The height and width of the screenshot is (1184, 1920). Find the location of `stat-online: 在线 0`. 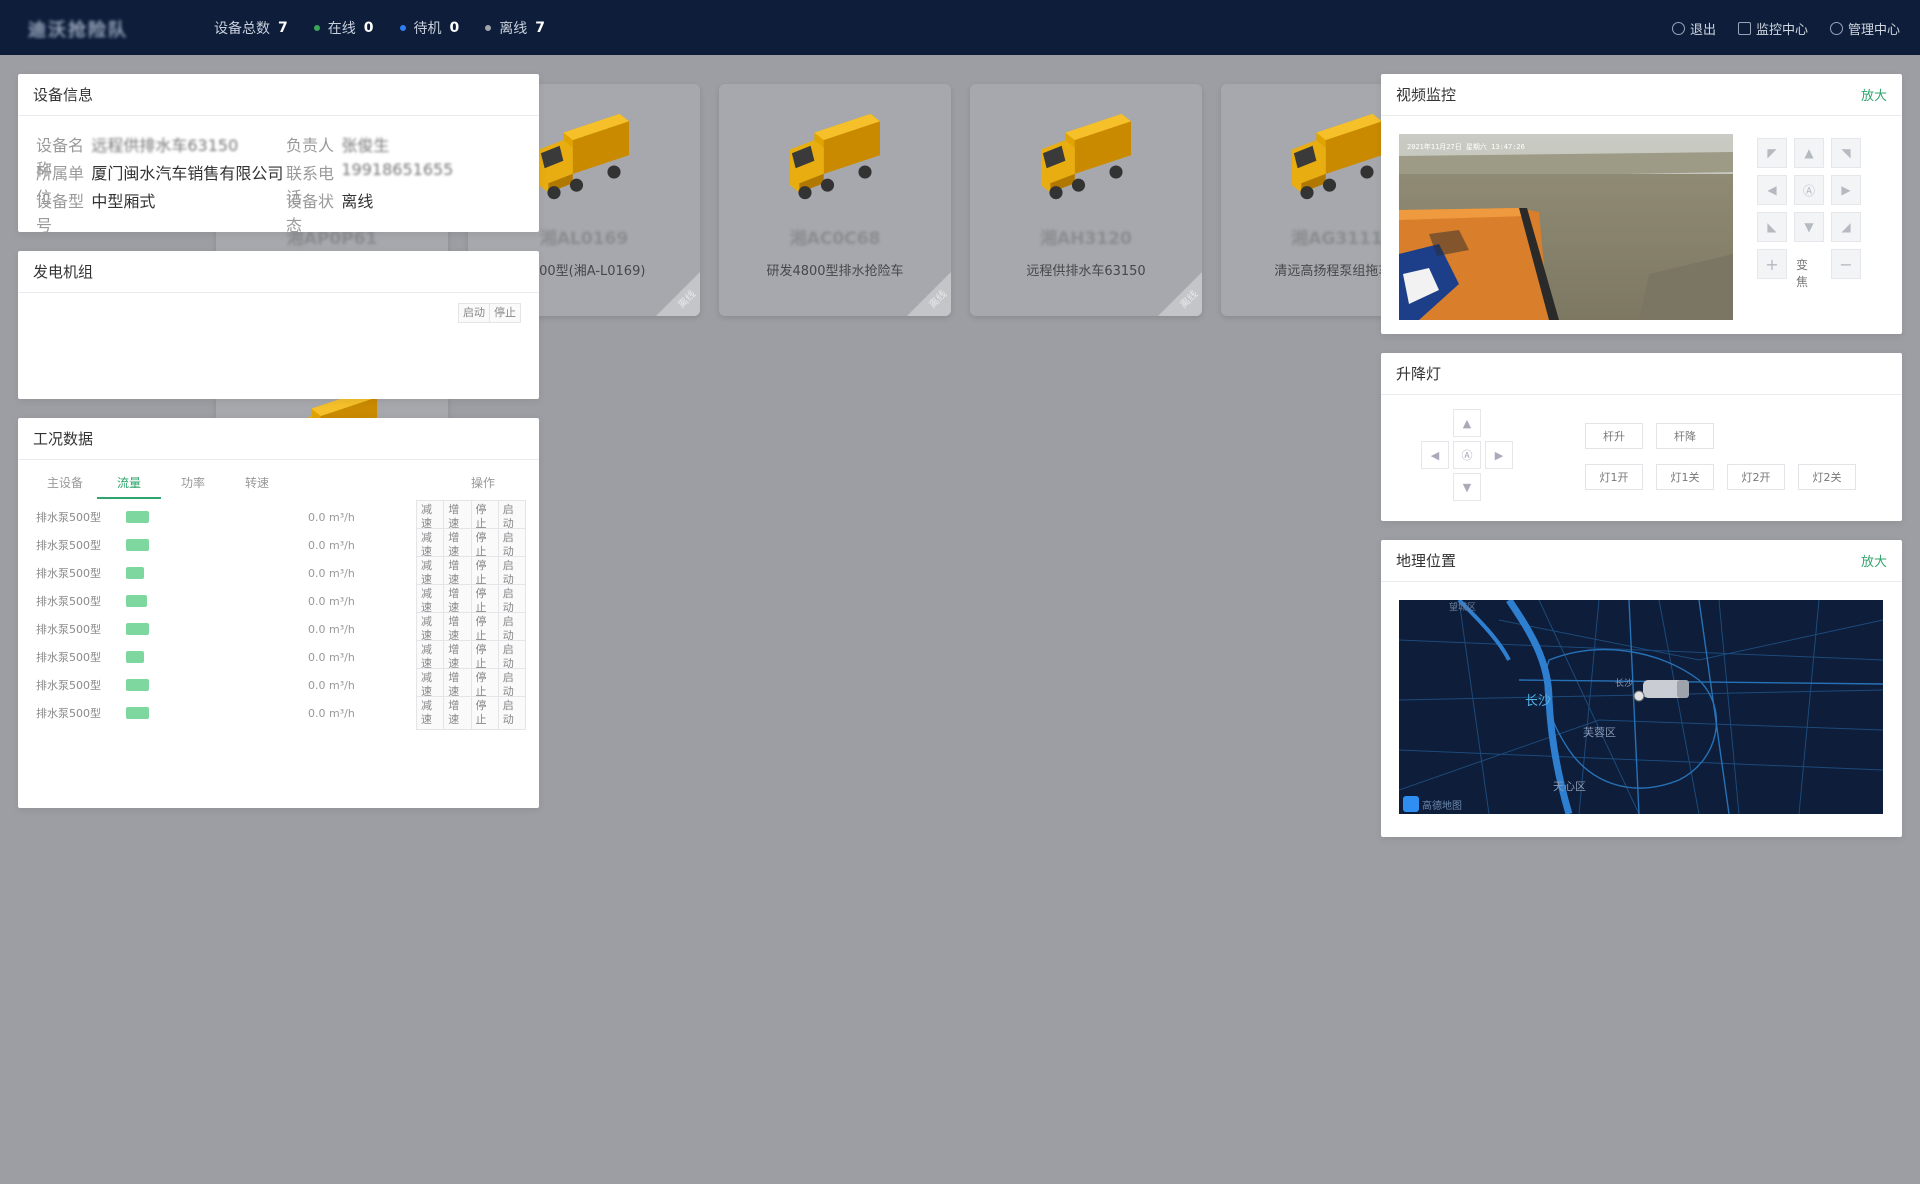

stat-online: 在线 0 is located at coordinates (343, 28).